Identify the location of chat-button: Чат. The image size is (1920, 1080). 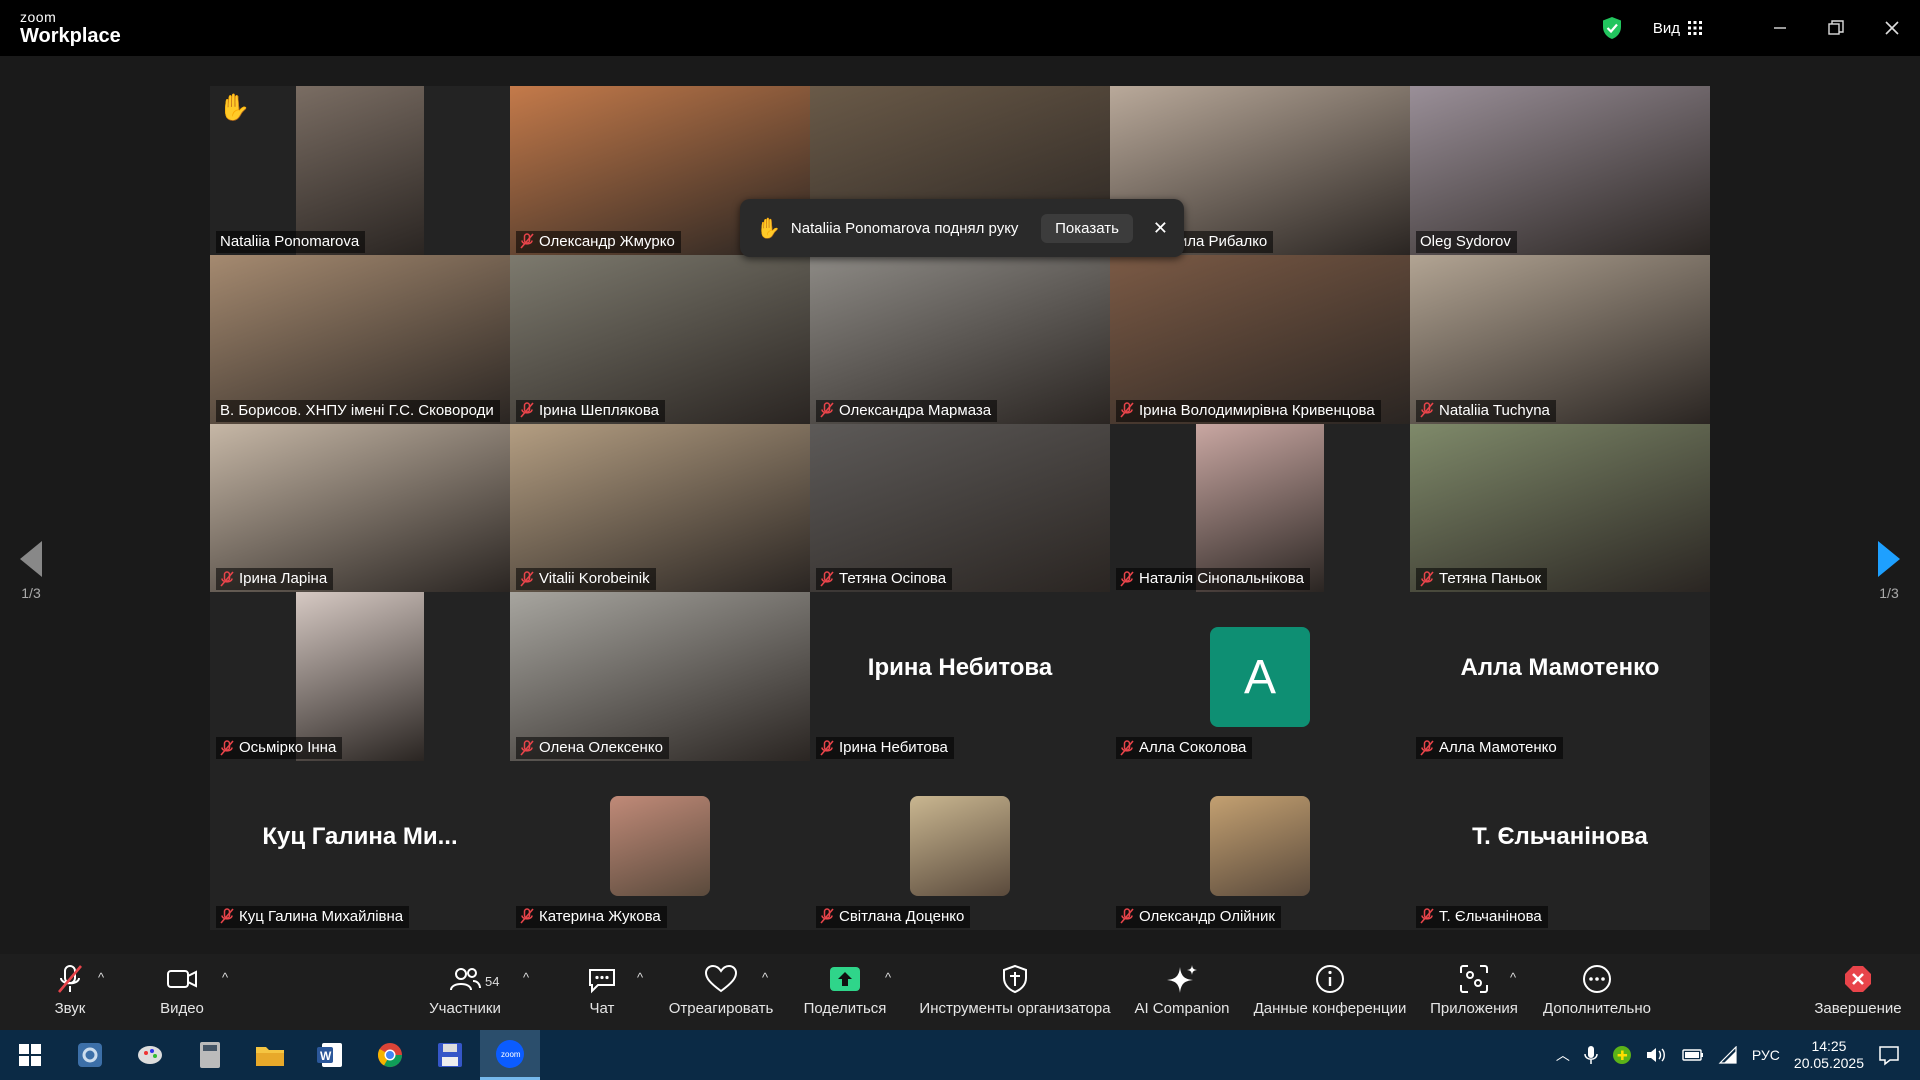
(602, 994).